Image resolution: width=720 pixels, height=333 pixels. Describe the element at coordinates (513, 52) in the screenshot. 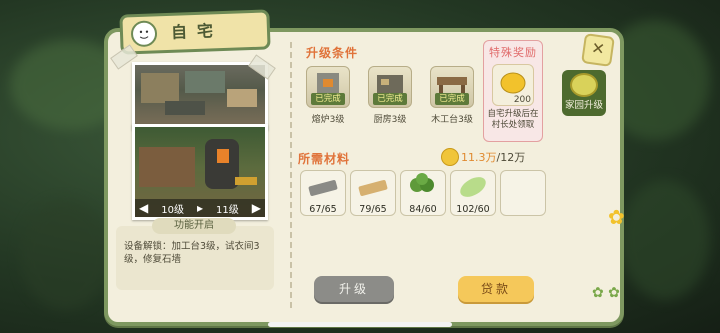

I see `special-reward-title: 特殊奖励` at that location.